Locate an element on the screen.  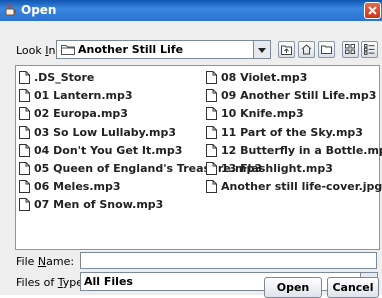
window-title: Open is located at coordinates (39, 10).